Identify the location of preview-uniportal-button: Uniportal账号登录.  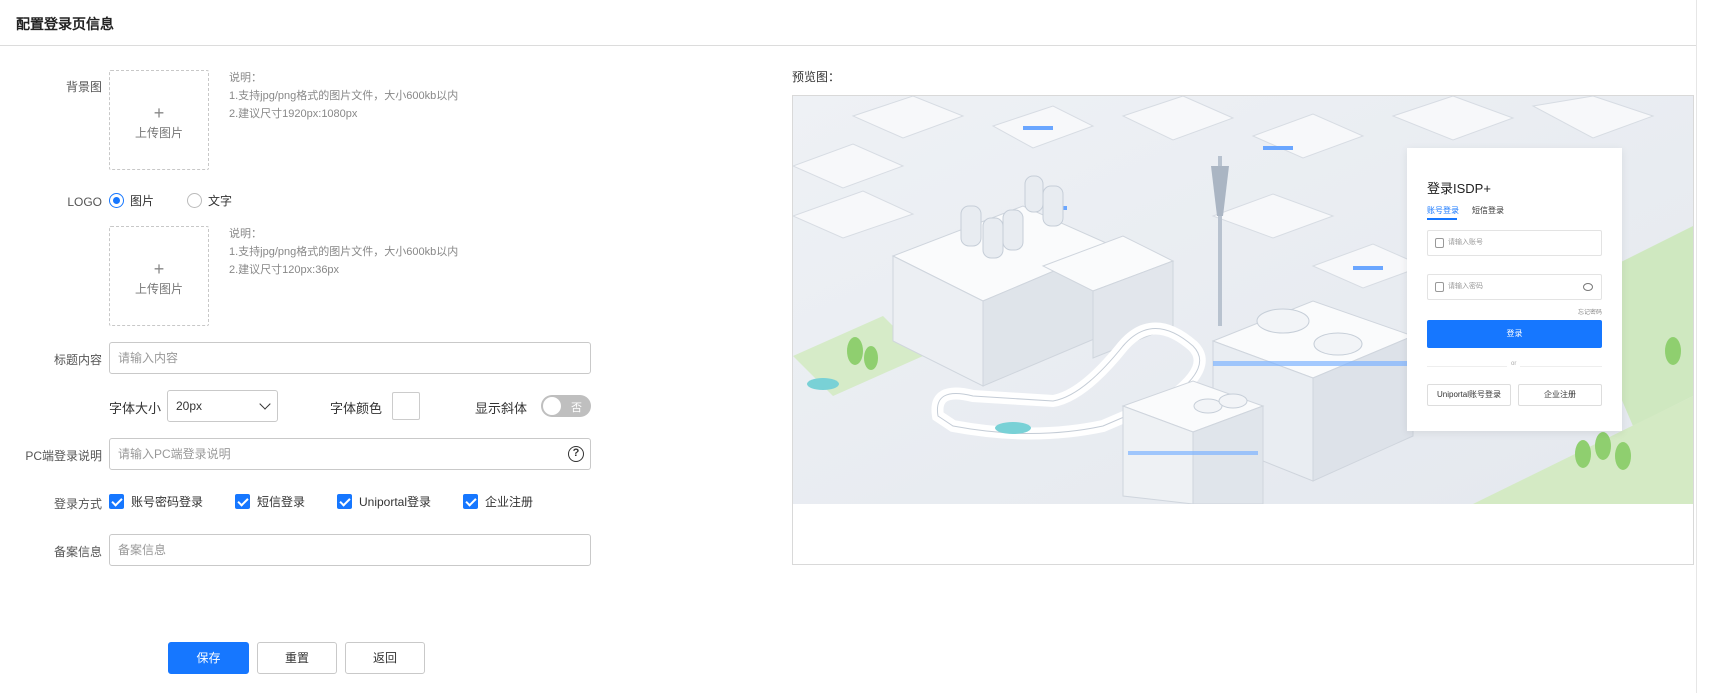
(1469, 395).